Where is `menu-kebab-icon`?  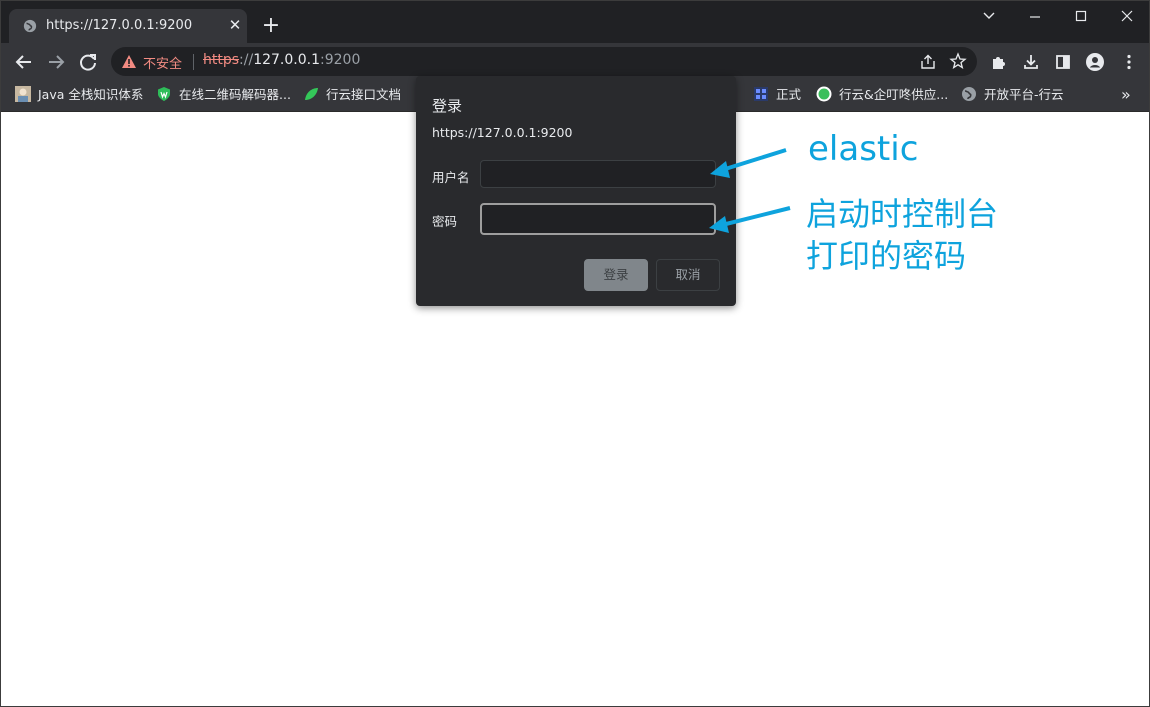 menu-kebab-icon is located at coordinates (1129, 62).